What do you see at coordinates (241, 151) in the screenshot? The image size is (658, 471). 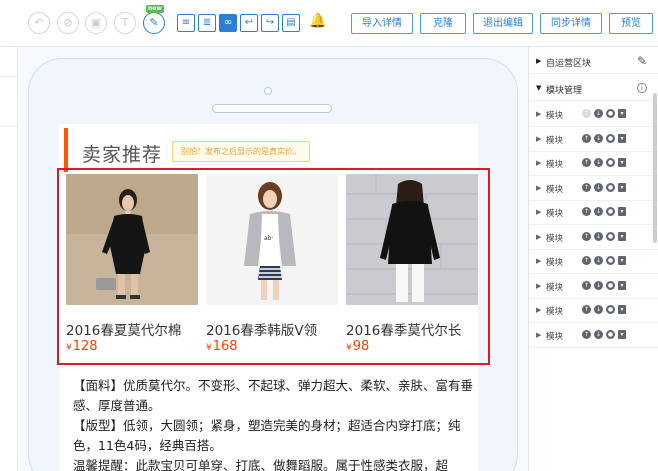 I see `price-tip: 别怕！发布之后显示的是真实价。` at bounding box center [241, 151].